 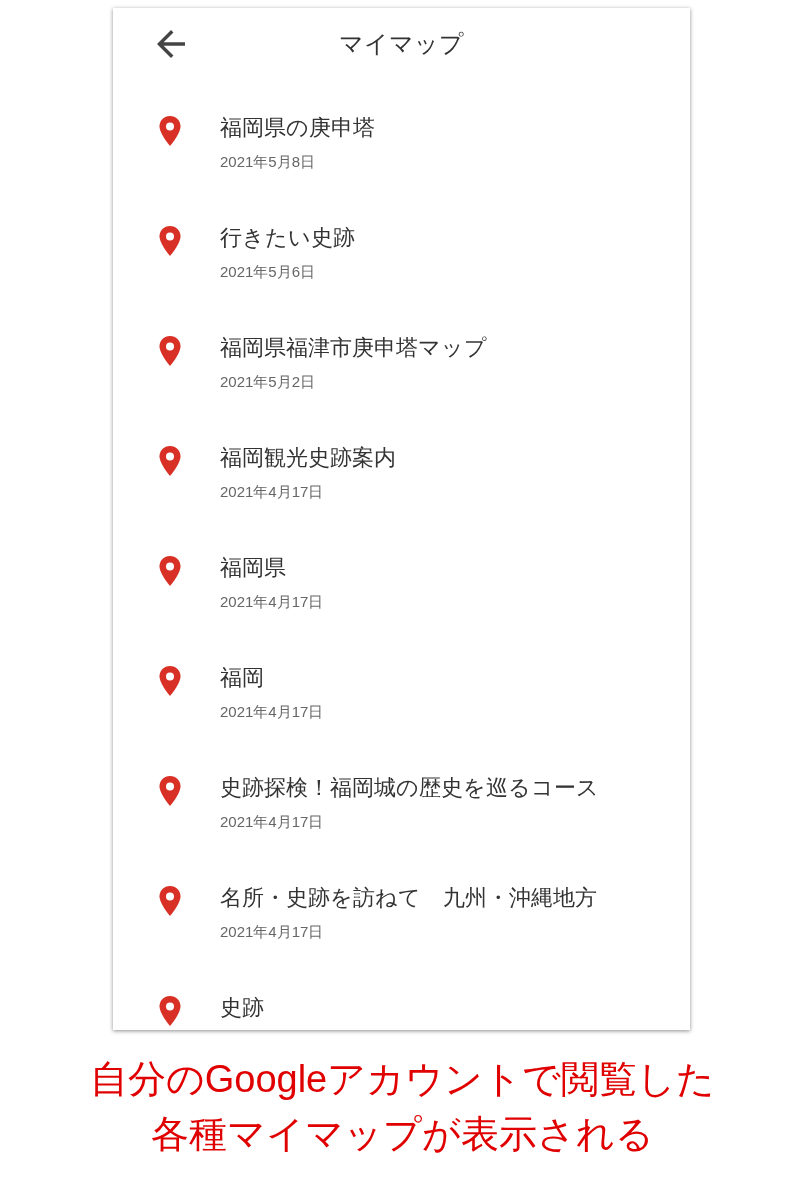 I want to click on caption-text: 自分のGoogleアカウントで閲覧した, so click(x=402, y=1079).